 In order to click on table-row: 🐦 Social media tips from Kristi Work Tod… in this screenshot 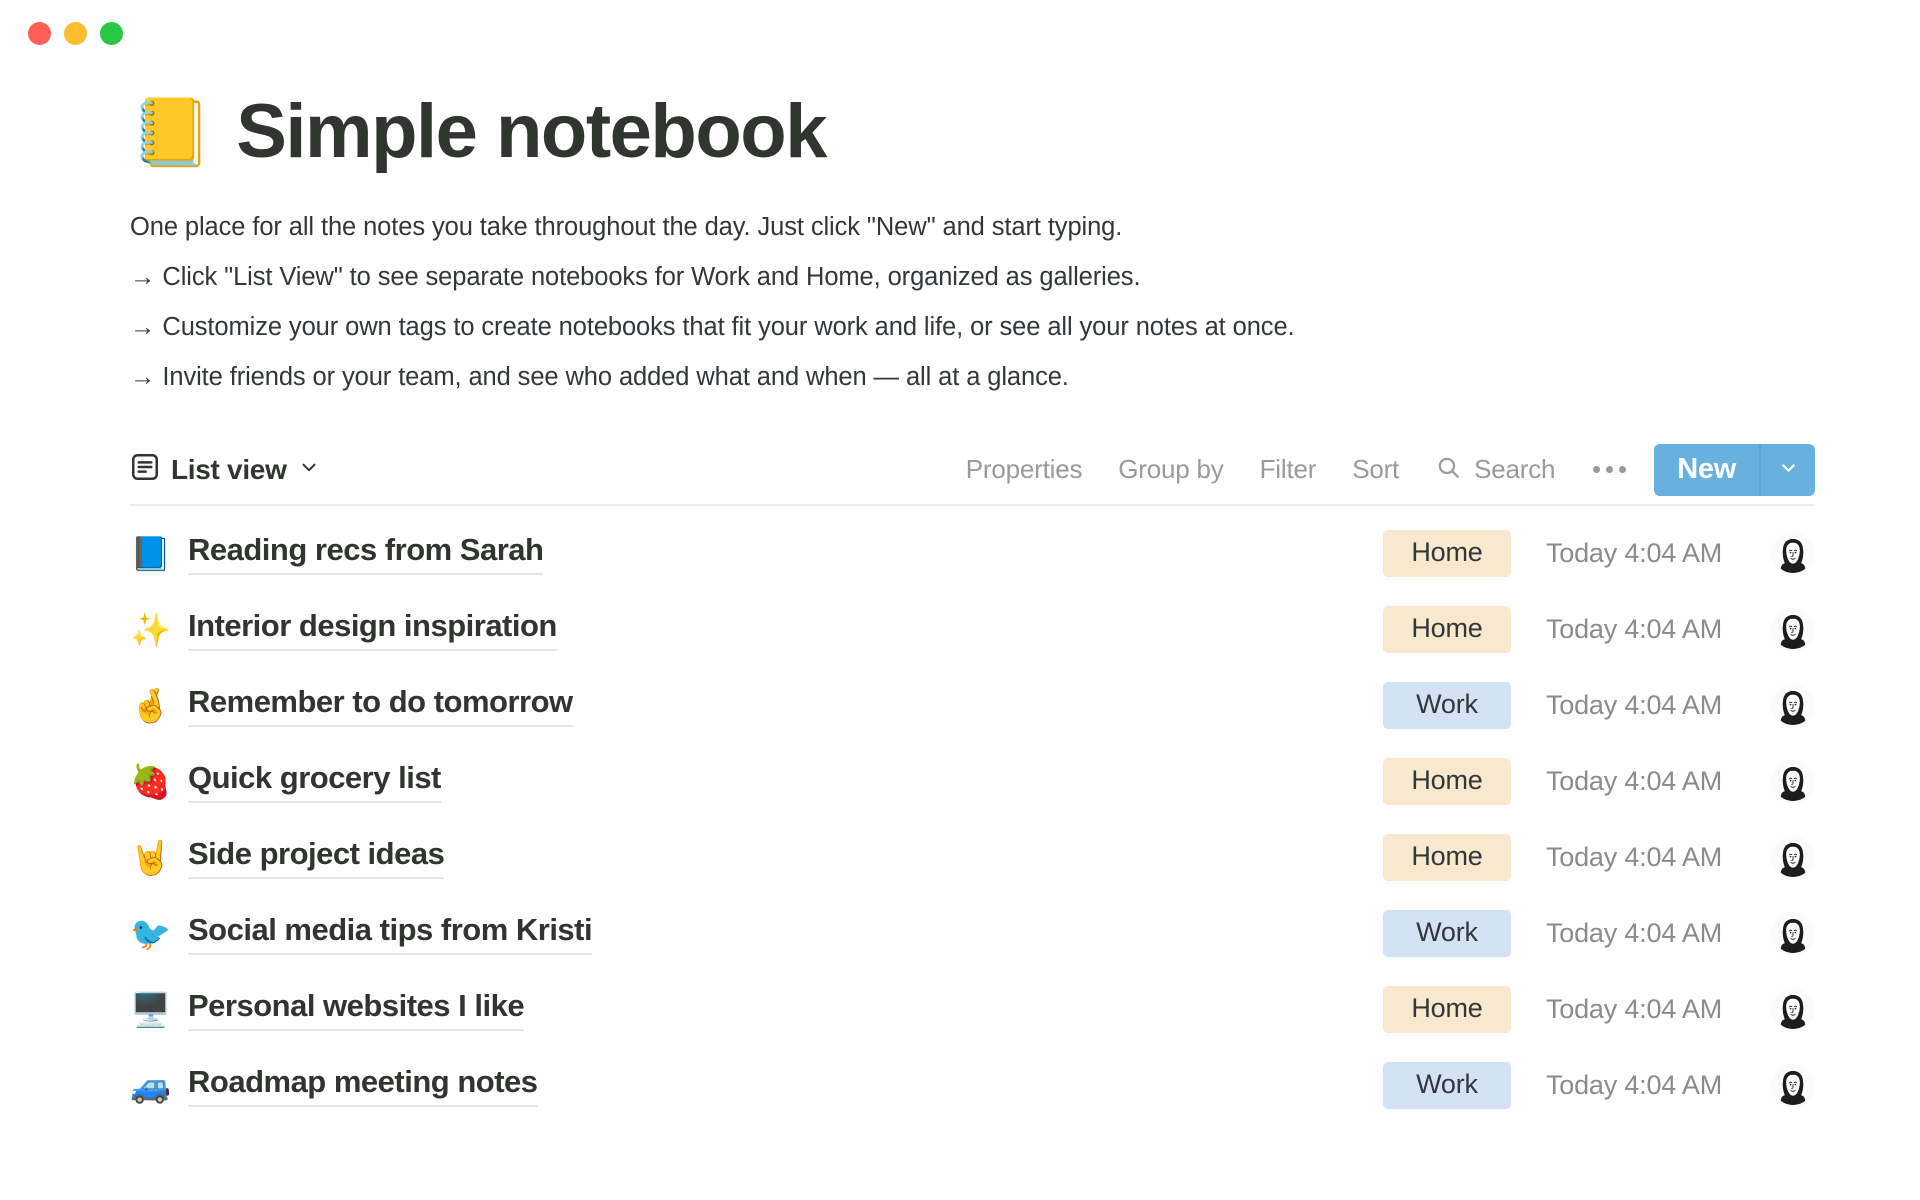, I will do `click(972, 934)`.